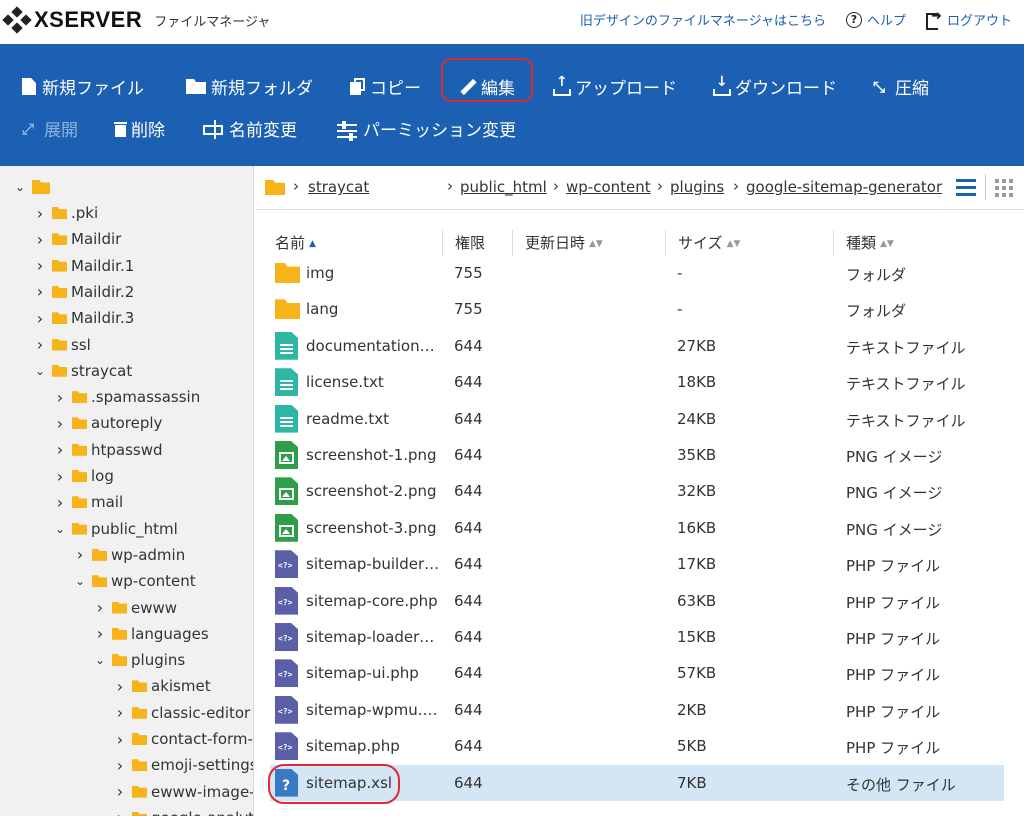 The image size is (1024, 816). Describe the element at coordinates (637, 564) in the screenshot. I see `file-row: <?> sitemap-builder… 644 17KB PHP ファイル` at that location.